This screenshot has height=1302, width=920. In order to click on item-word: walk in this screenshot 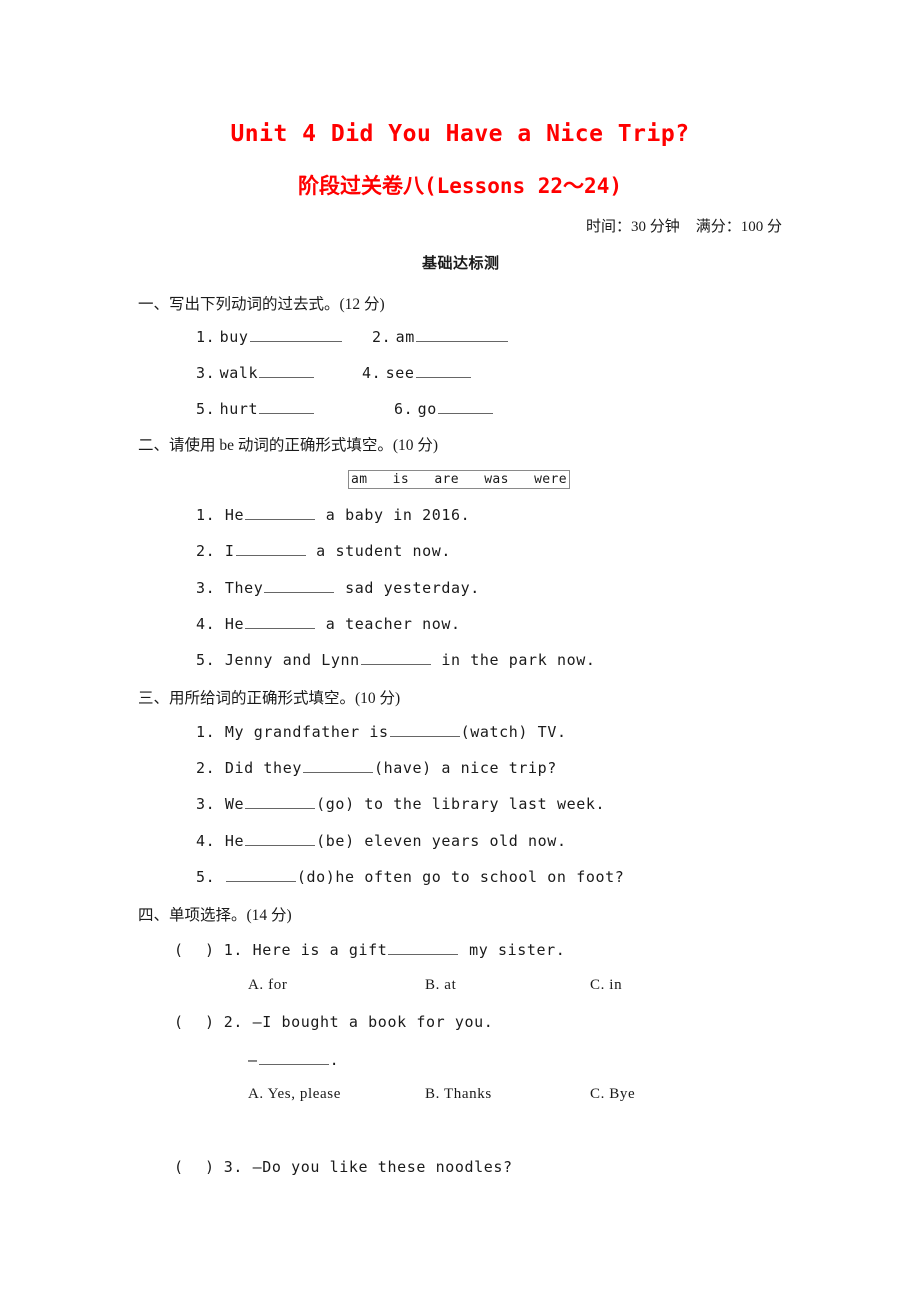, I will do `click(239, 372)`.